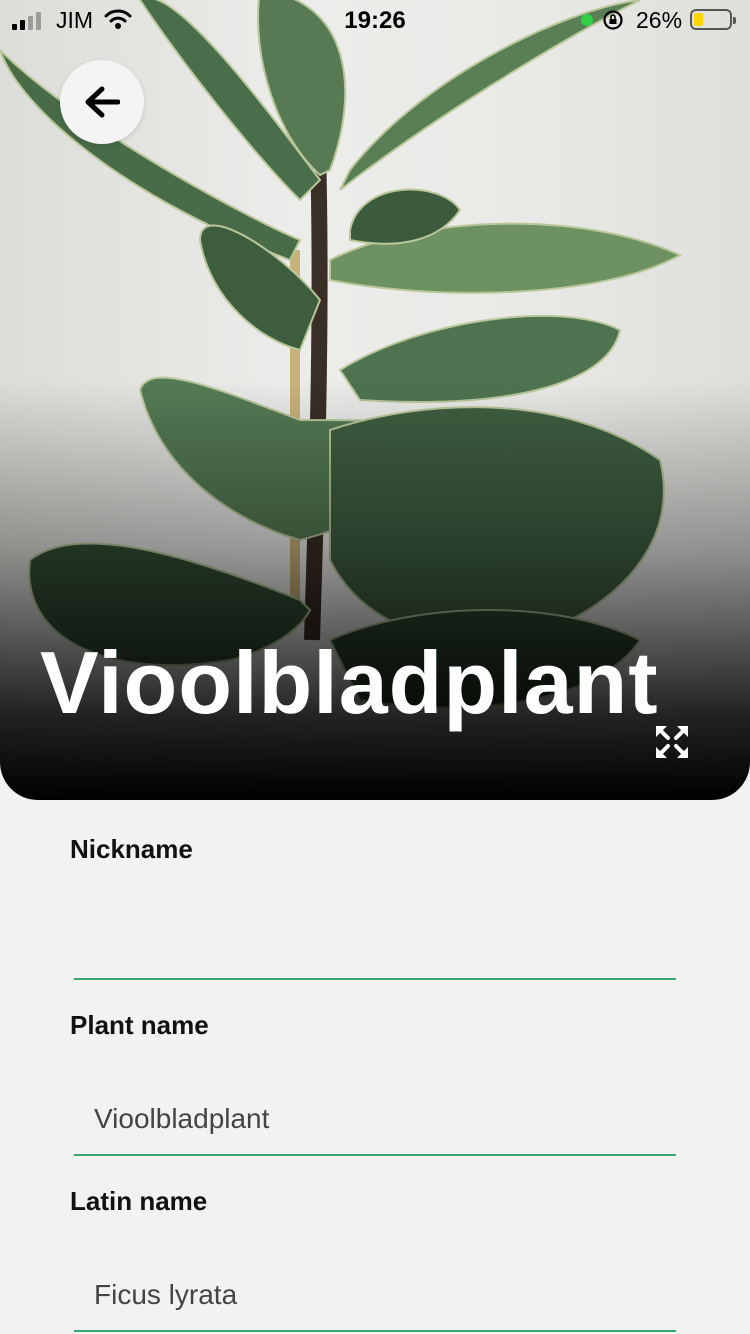  Describe the element at coordinates (375, 1296) in the screenshot. I see `latin-name-input` at that location.